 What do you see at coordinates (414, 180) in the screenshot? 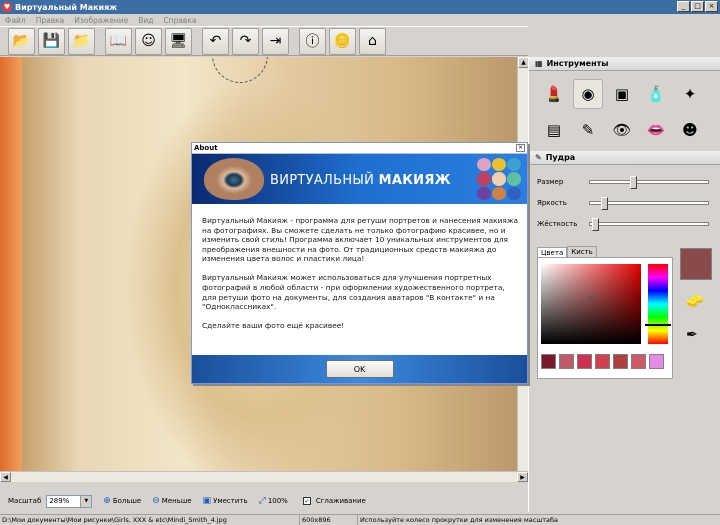
I see `brand-bold-text: МАКИЯЖ` at bounding box center [414, 180].